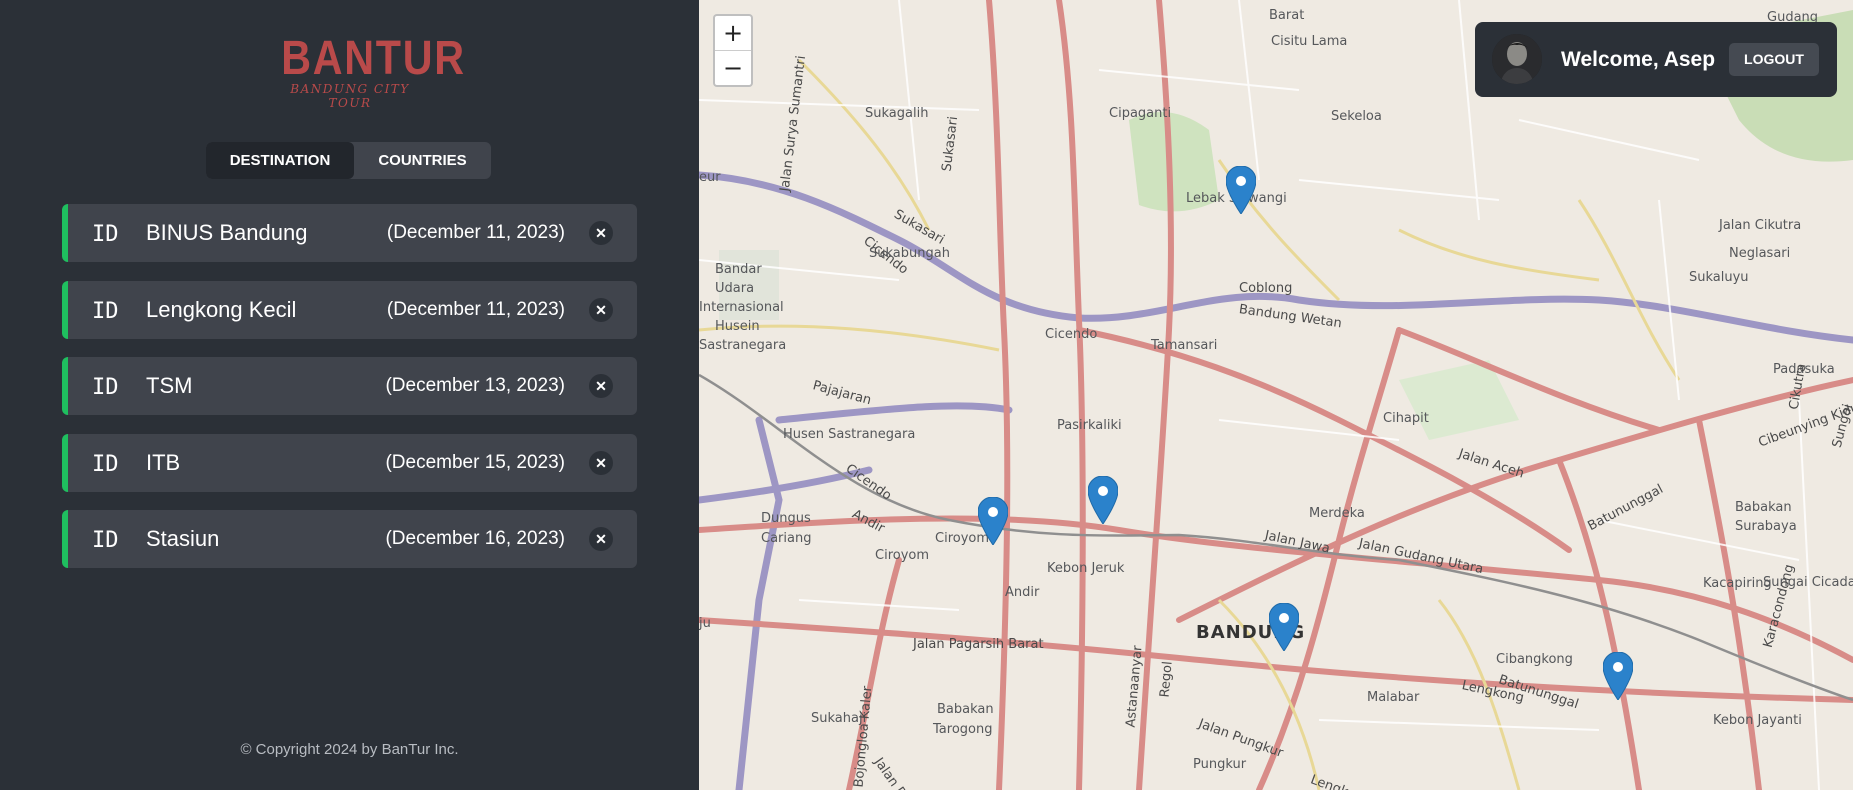 Image resolution: width=1853 pixels, height=790 pixels. What do you see at coordinates (1089, 425) in the screenshot?
I see `map-label: Pasirkaliki` at bounding box center [1089, 425].